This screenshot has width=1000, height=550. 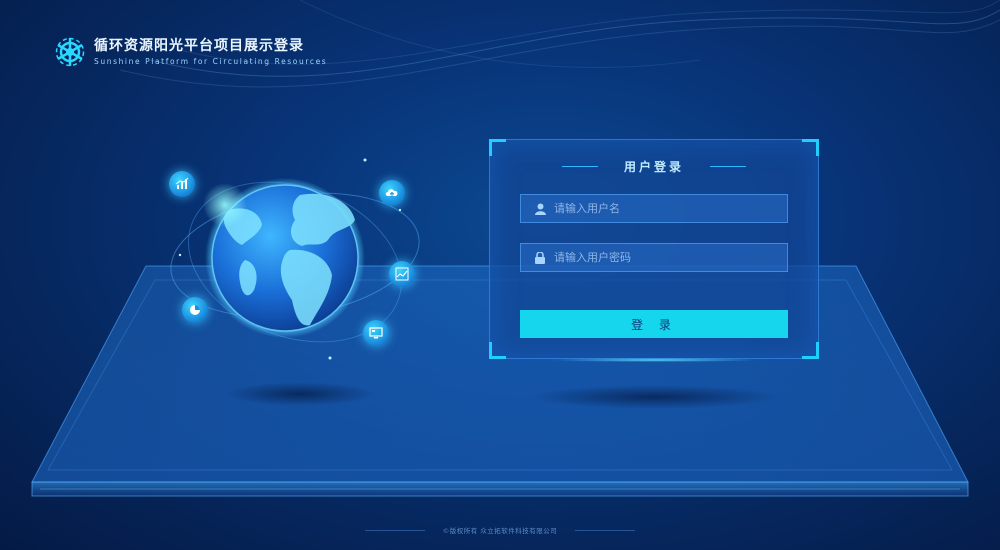 I want to click on copyright-text: ©版权所有 众立拓软件科技有限公司, so click(x=500, y=531).